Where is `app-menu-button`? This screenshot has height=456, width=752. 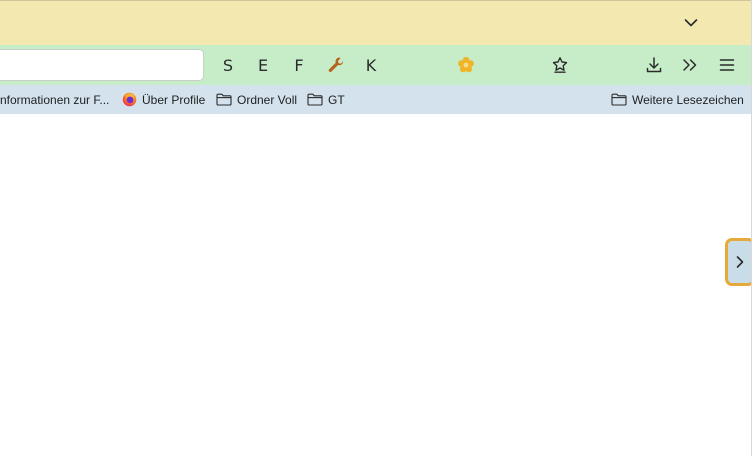
app-menu-button is located at coordinates (727, 65).